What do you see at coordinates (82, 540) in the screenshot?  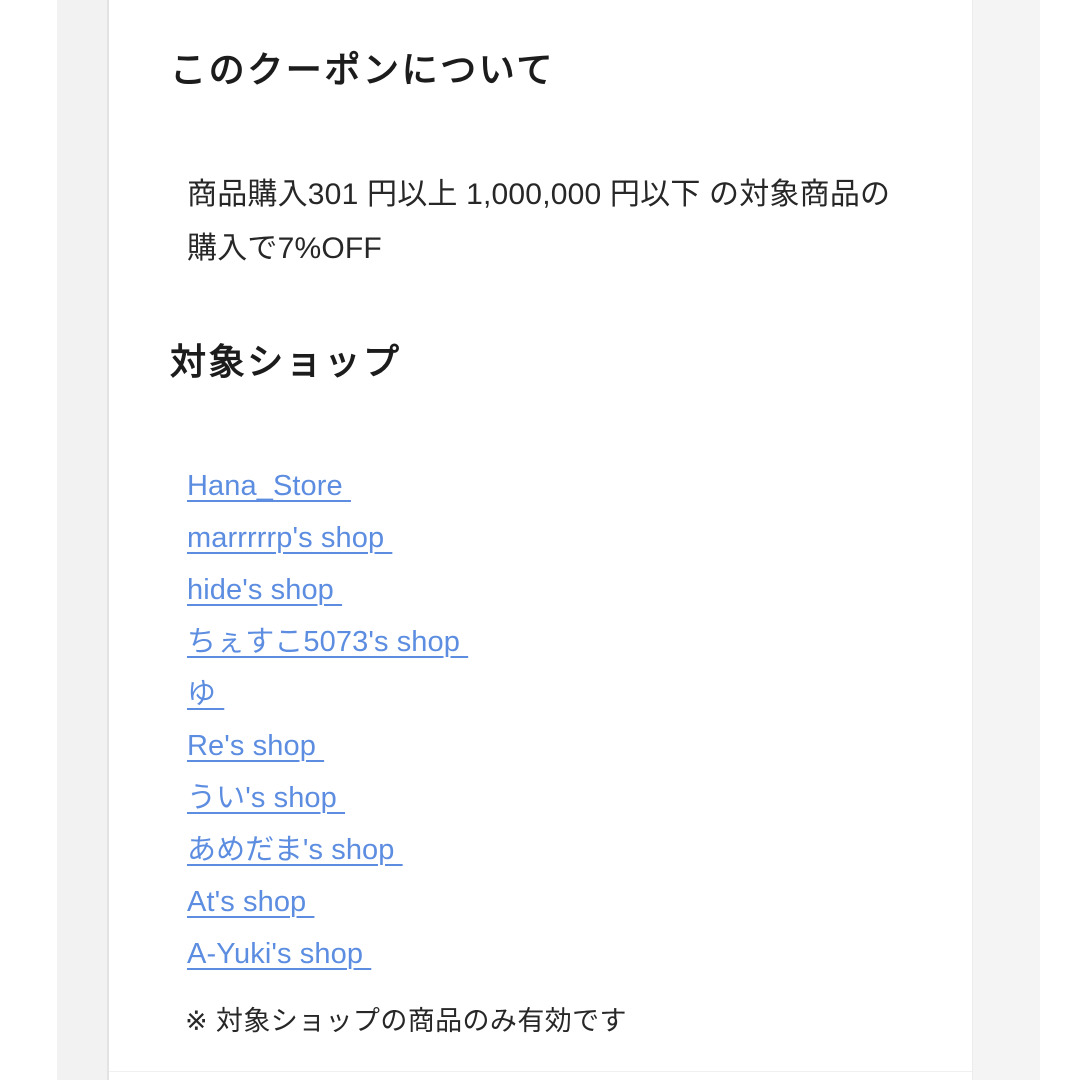 I see `page-gutter-left` at bounding box center [82, 540].